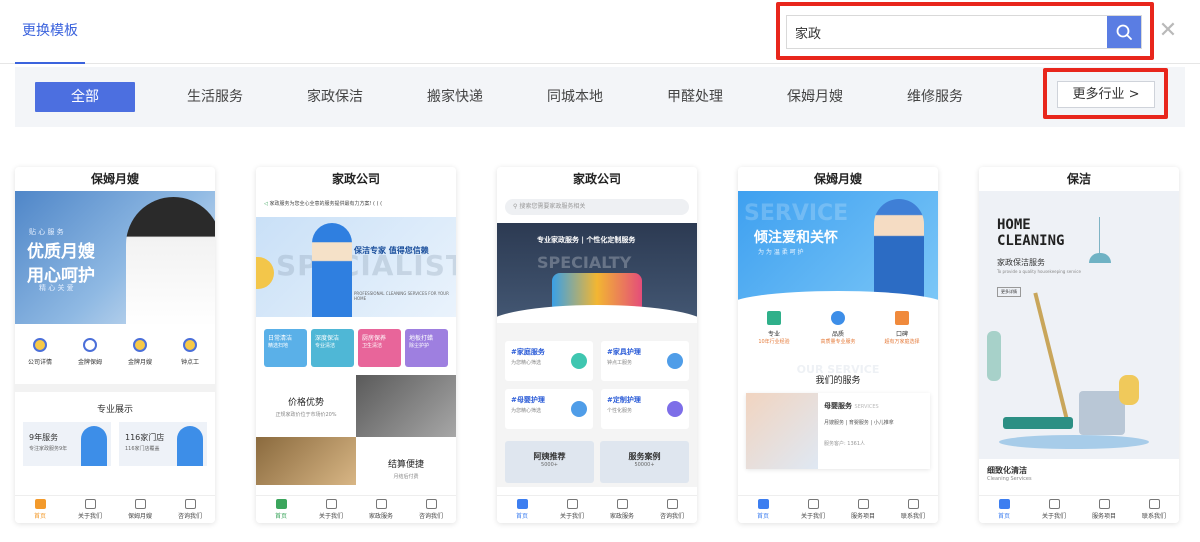 Image resolution: width=1200 pixels, height=542 pixels. What do you see at coordinates (278, 346) in the screenshot?
I see `chip-sub: 精选扫地` at bounding box center [278, 346].